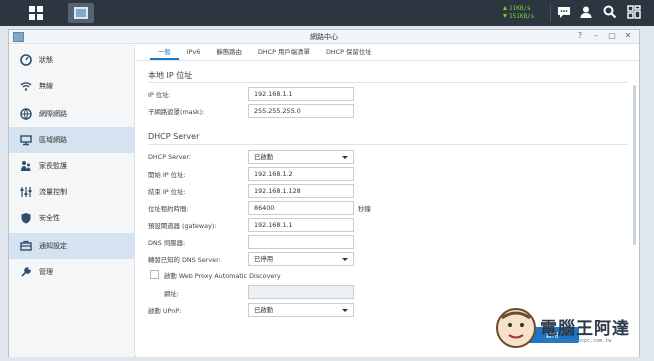 This screenshot has width=654, height=361. Describe the element at coordinates (26, 218) in the screenshot. I see `security-icon` at that location.